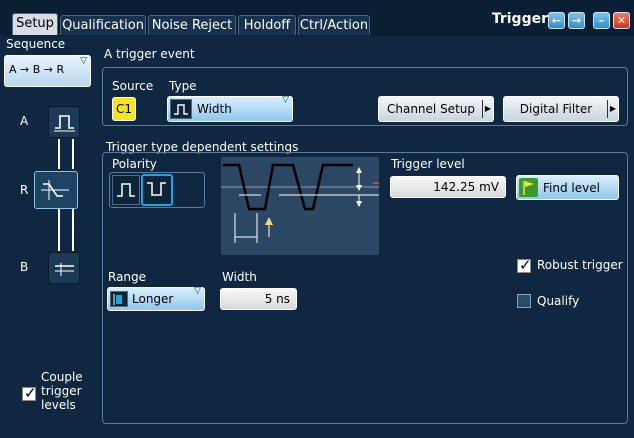 The height and width of the screenshot is (438, 634). I want to click on find-level-label: Find level, so click(571, 188).